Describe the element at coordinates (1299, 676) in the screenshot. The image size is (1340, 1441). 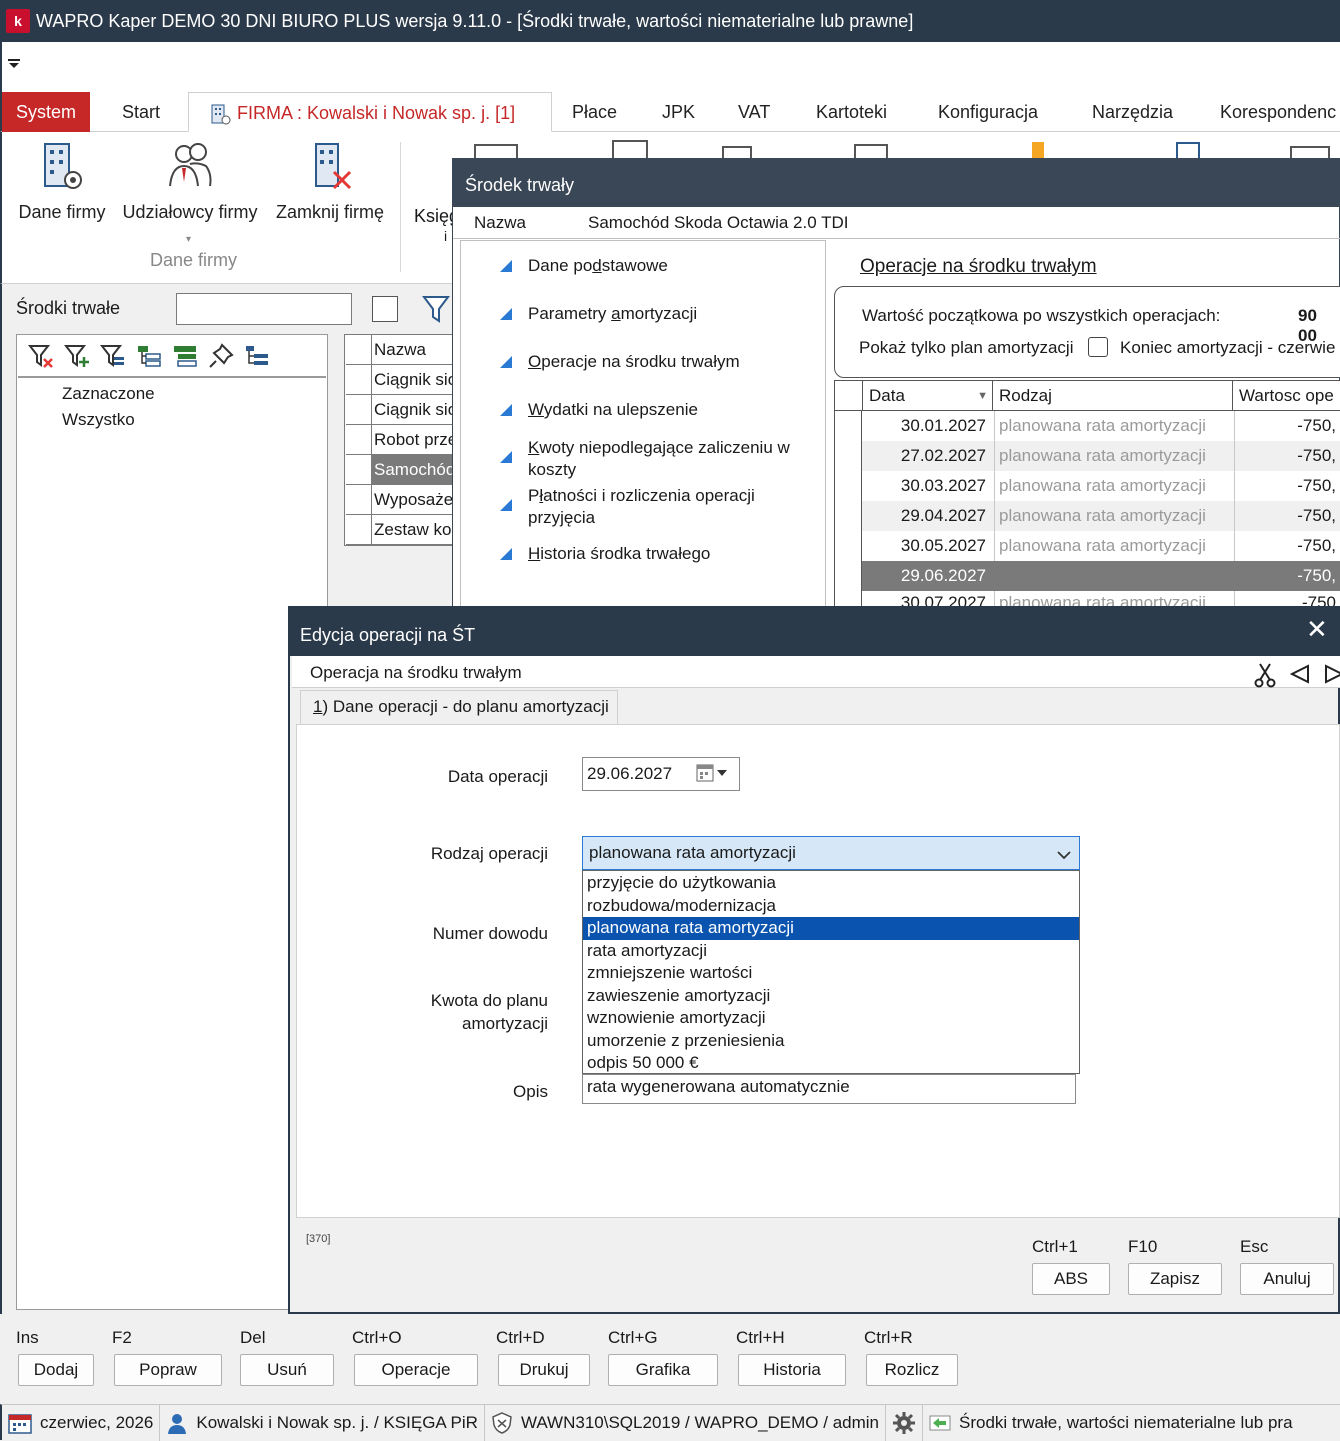
I see `prev-arrow-icon` at that location.